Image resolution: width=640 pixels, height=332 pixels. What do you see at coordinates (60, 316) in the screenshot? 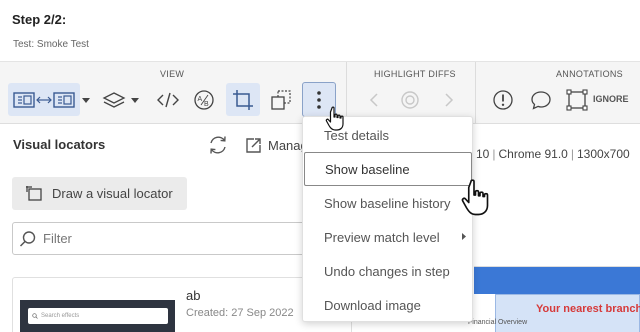
I see `thumbnail-search-text: Search effects` at bounding box center [60, 316].